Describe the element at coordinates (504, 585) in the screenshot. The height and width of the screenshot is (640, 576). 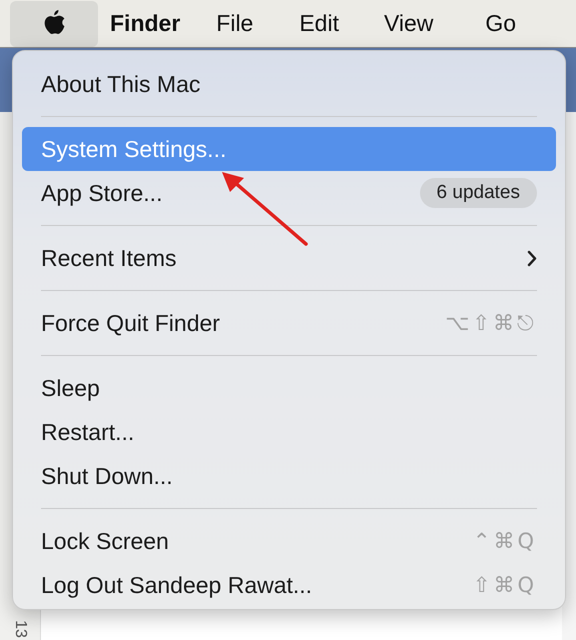
I see `keyboard-shortcut: ⇧⌘Q` at that location.